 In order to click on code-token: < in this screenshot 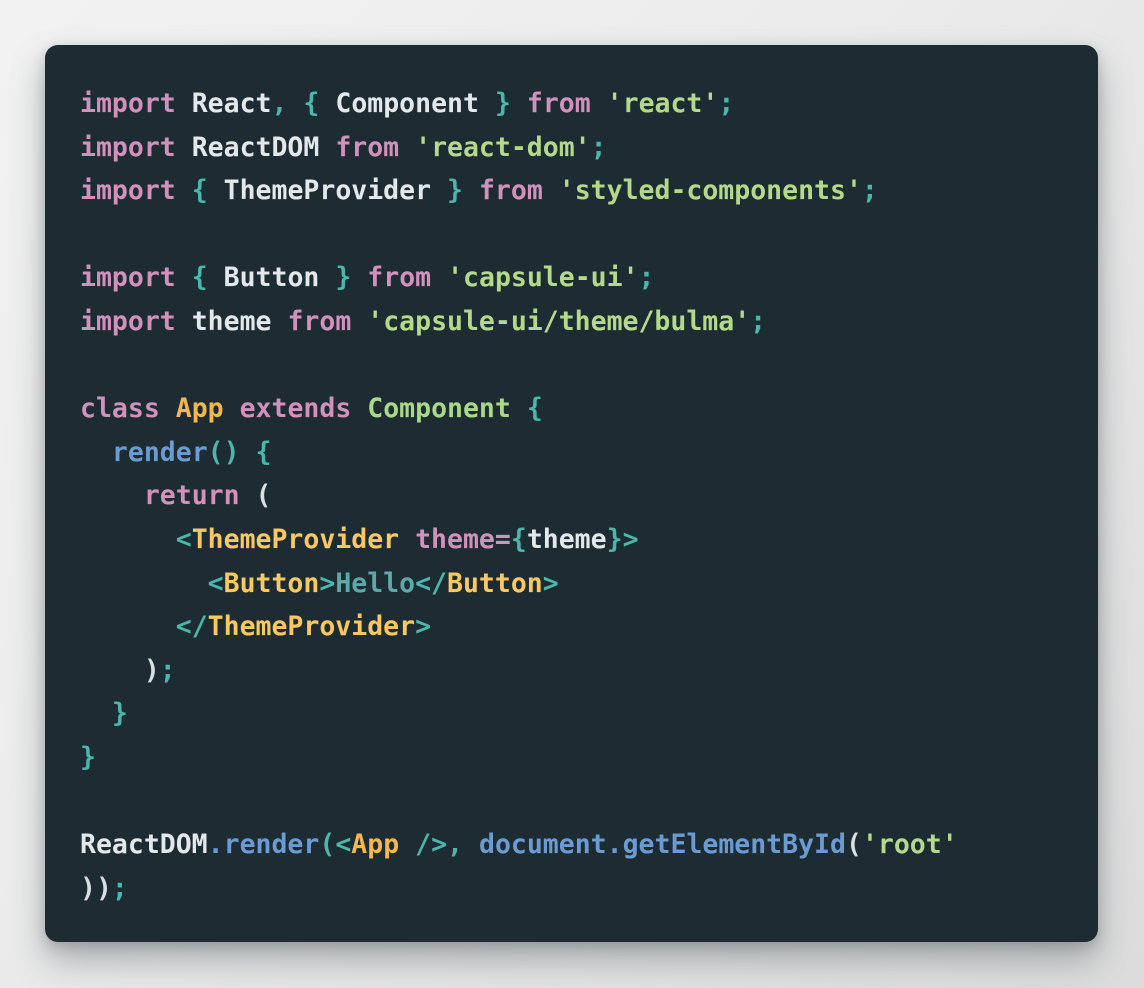, I will do `click(343, 845)`.